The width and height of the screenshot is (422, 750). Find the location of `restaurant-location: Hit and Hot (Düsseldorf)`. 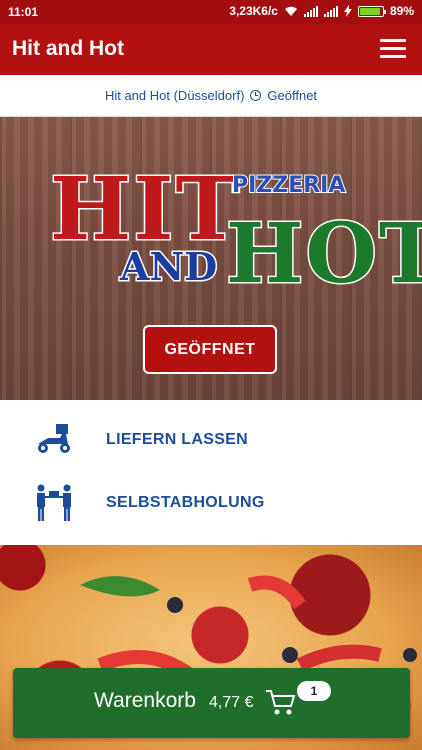

restaurant-location: Hit and Hot (Düsseldorf) is located at coordinates (174, 95).